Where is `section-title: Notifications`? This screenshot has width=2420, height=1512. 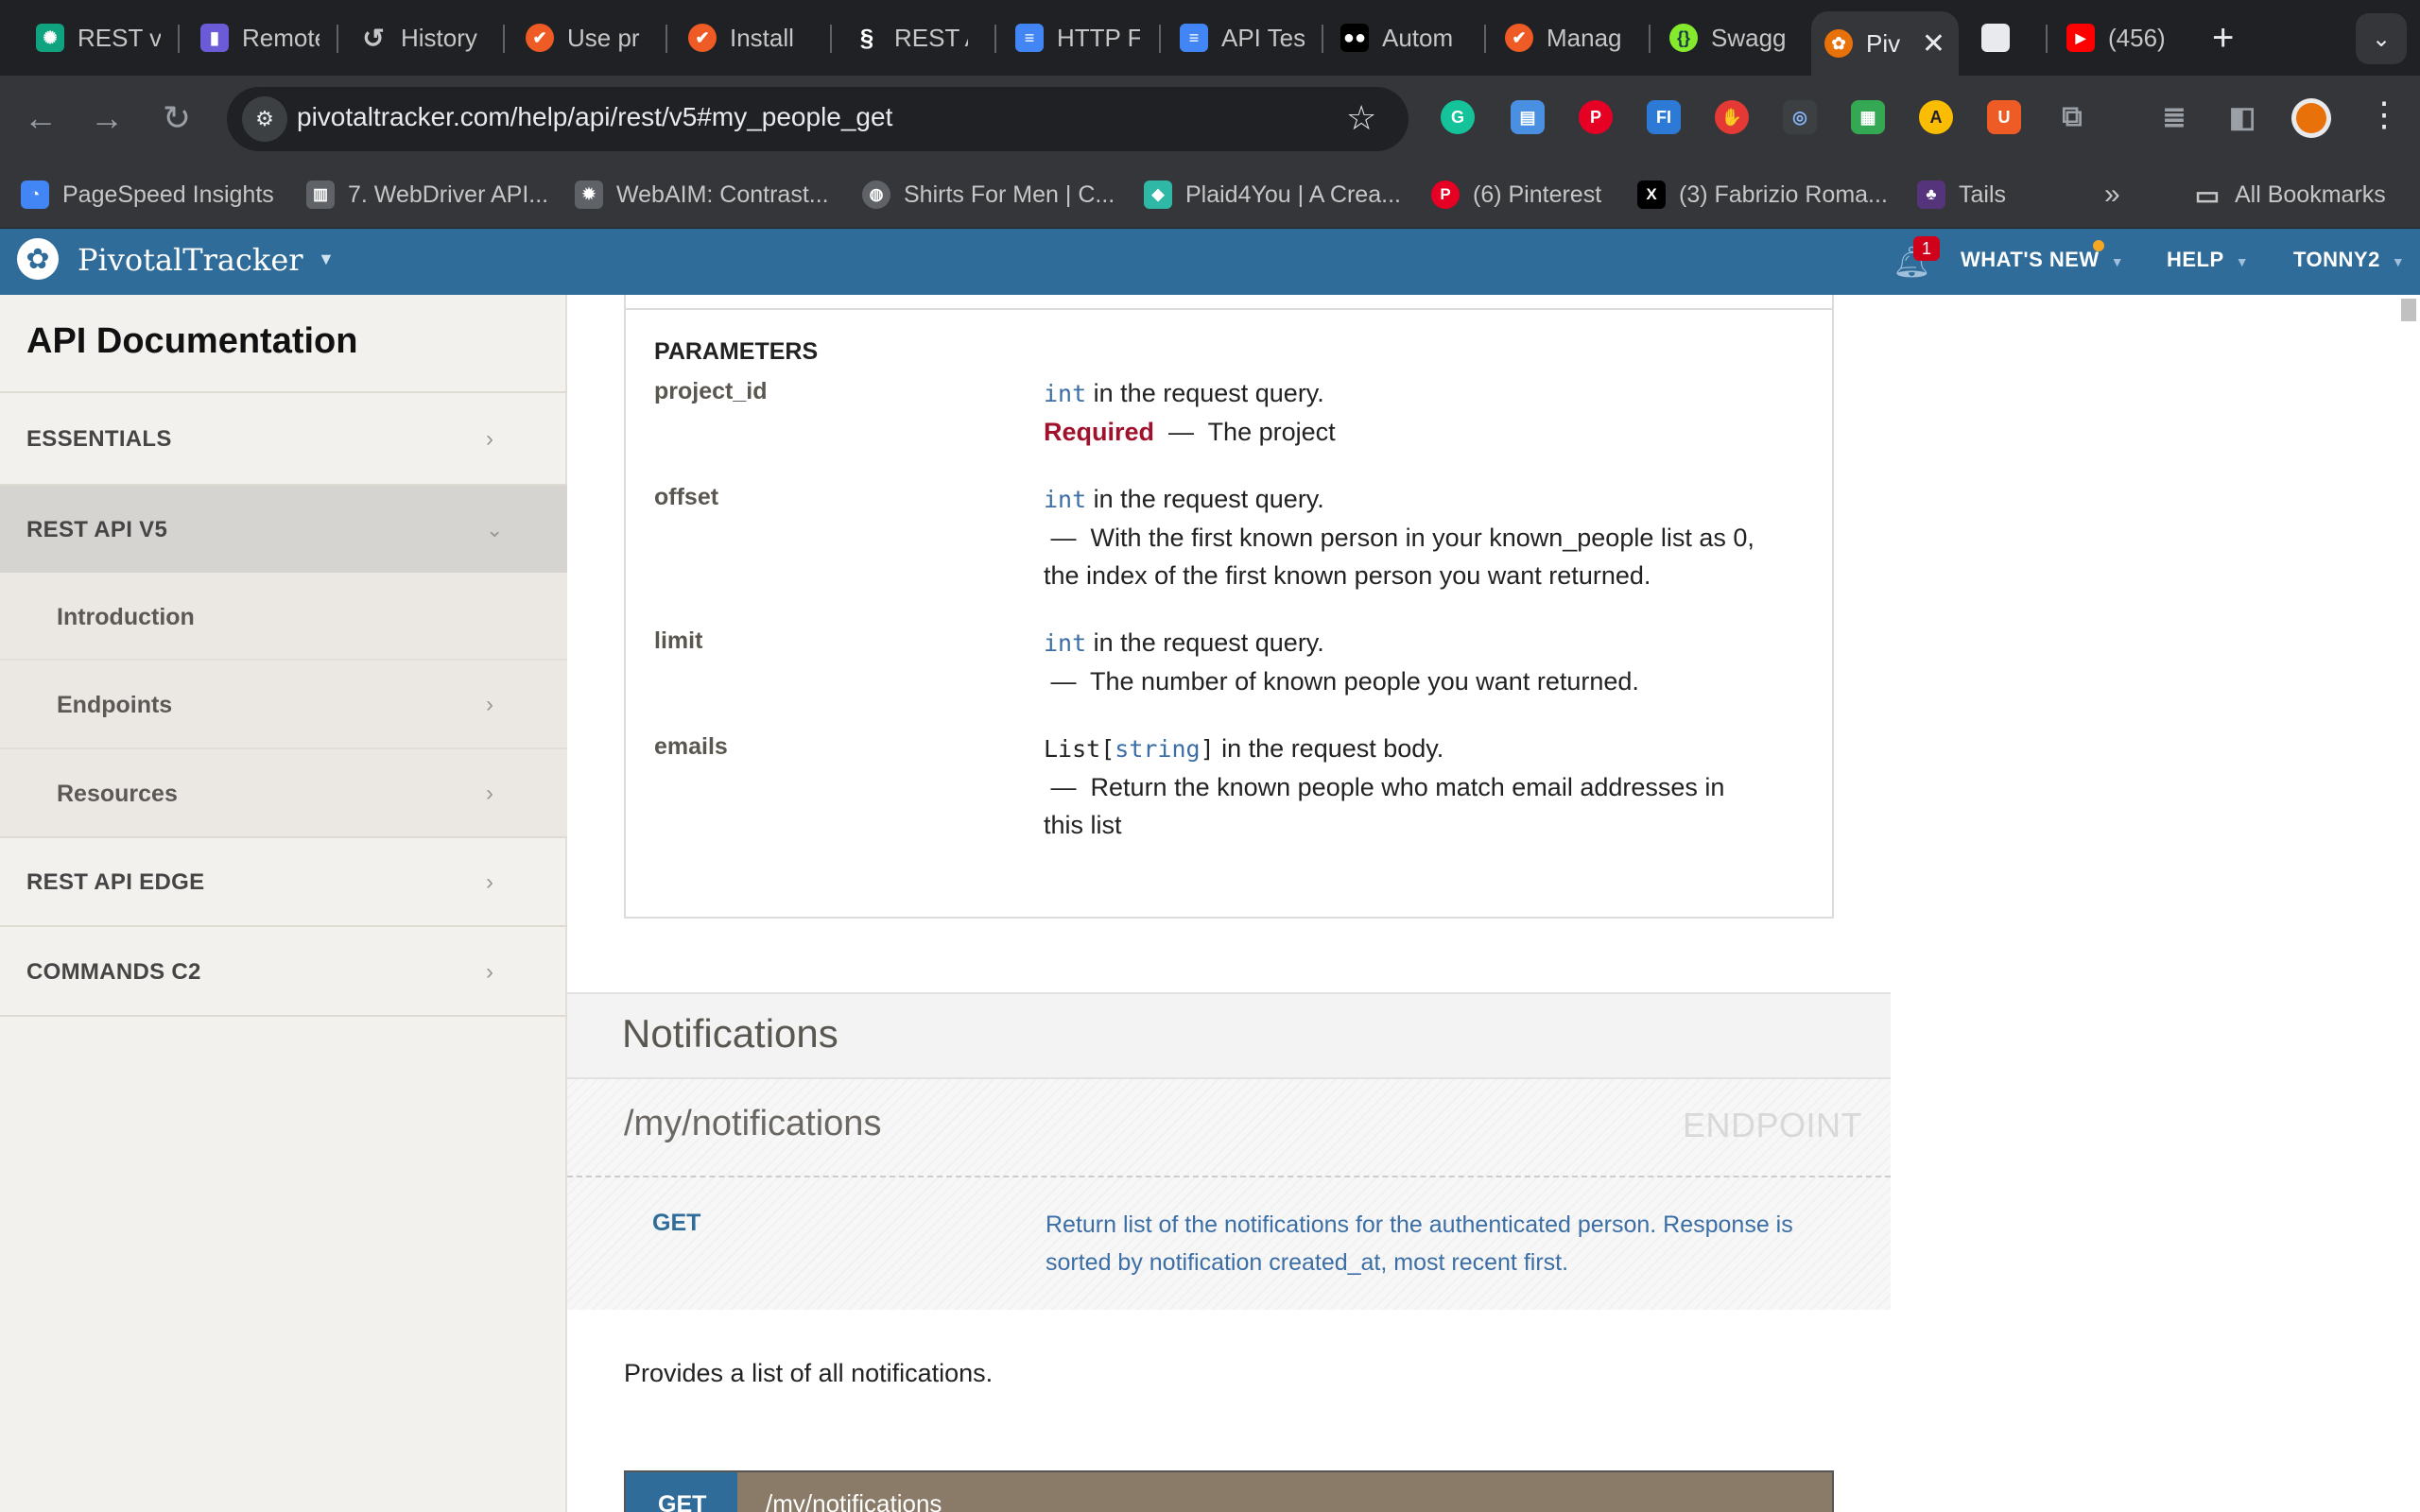 section-title: Notifications is located at coordinates (730, 1033).